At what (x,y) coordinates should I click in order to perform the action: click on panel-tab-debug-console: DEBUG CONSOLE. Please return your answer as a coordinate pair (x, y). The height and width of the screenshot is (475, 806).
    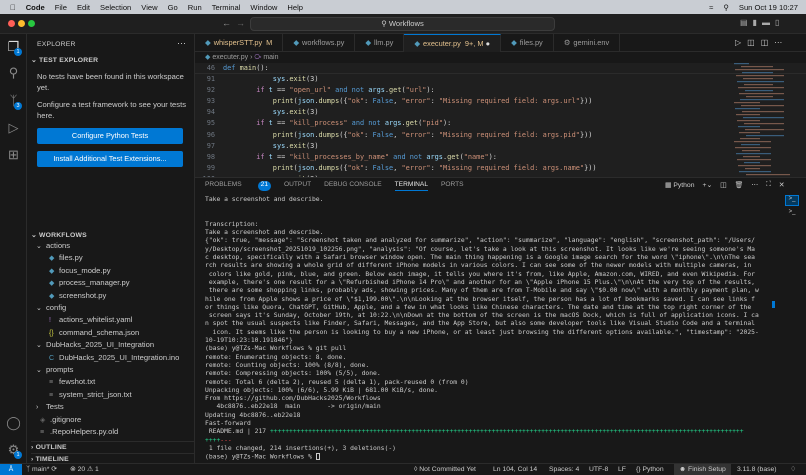
    Looking at the image, I should click on (353, 186).